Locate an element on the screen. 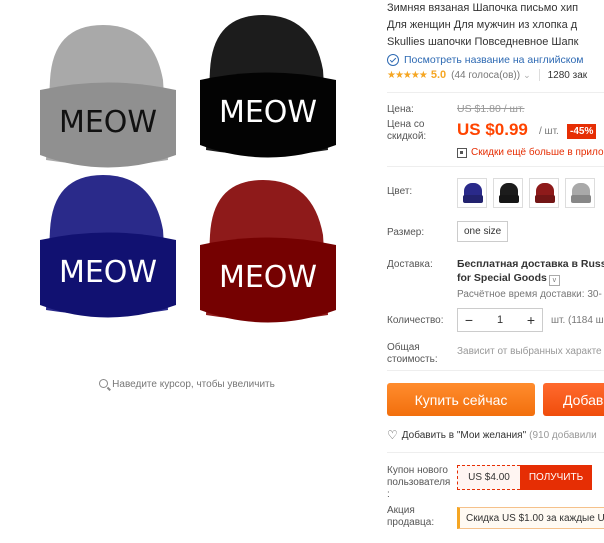 This screenshot has height=543, width=604. total-text: Зависит от выбранных характе is located at coordinates (529, 351).